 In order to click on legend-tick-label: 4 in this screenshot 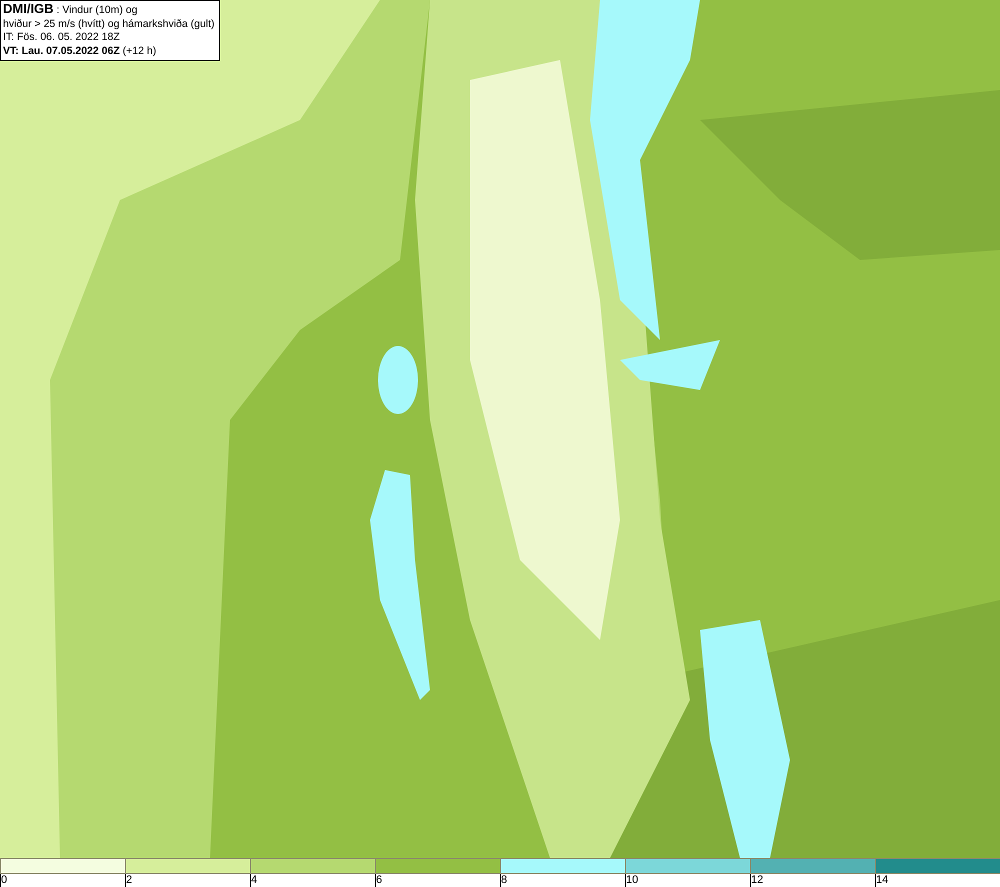, I will do `click(254, 880)`.